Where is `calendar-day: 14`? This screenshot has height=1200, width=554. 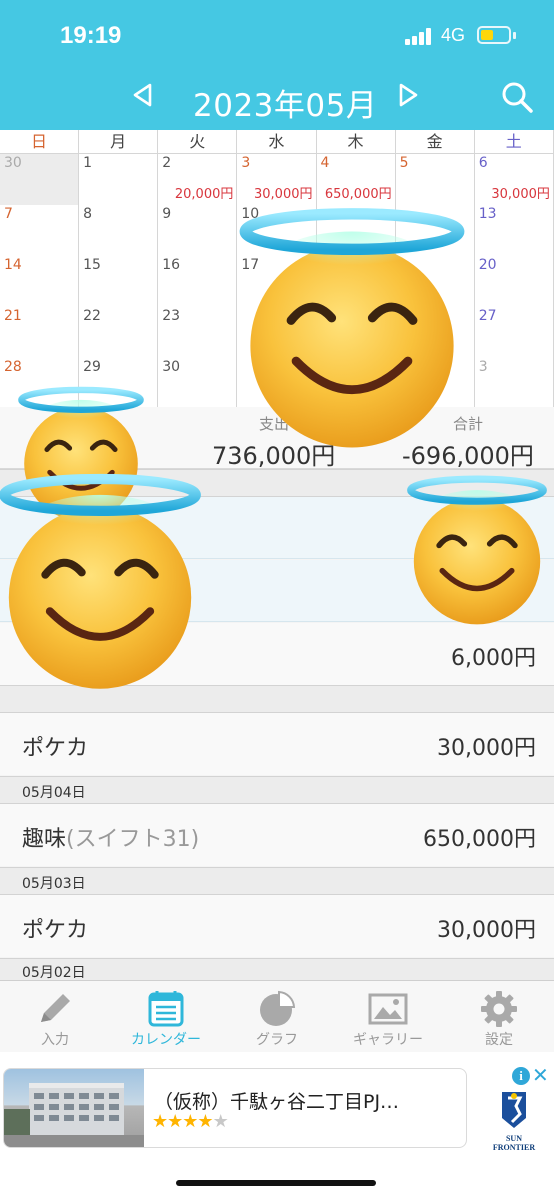
calendar-day: 14 is located at coordinates (40, 281).